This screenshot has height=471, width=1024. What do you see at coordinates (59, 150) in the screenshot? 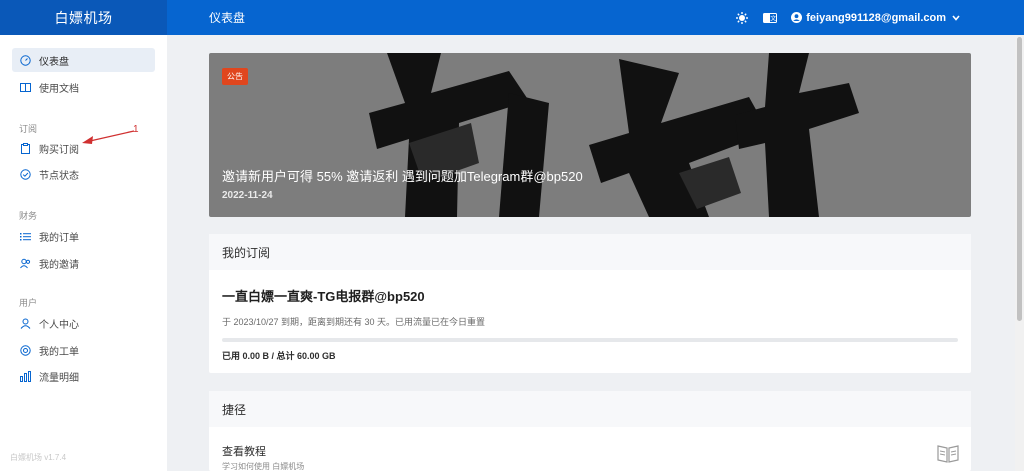
I see `sidebar-item-label: 购买订阅` at bounding box center [59, 150].